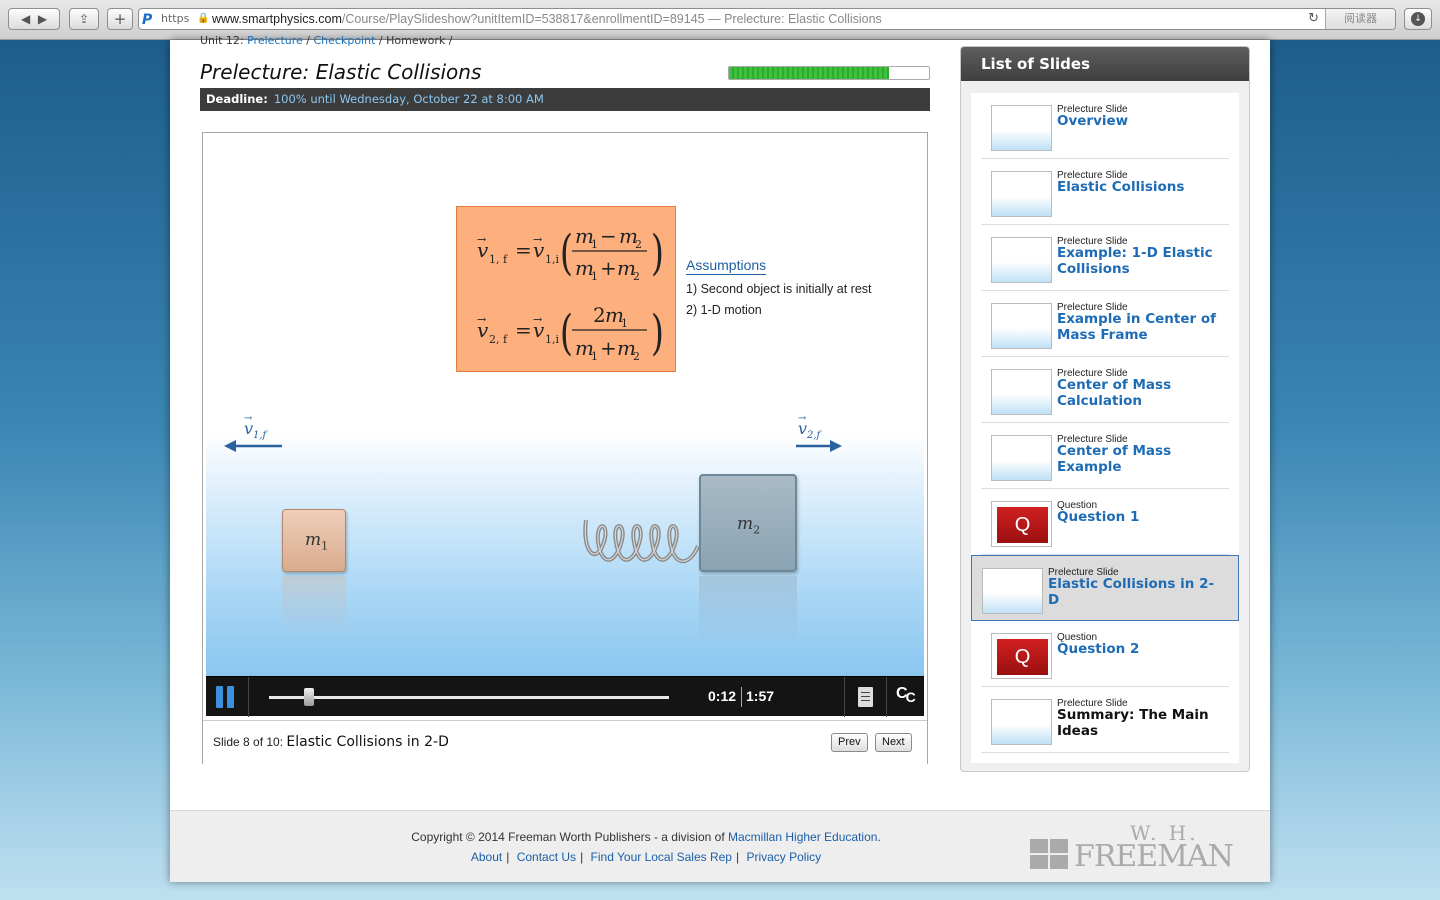  I want to click on downloads-button: ↓, so click(1418, 19).